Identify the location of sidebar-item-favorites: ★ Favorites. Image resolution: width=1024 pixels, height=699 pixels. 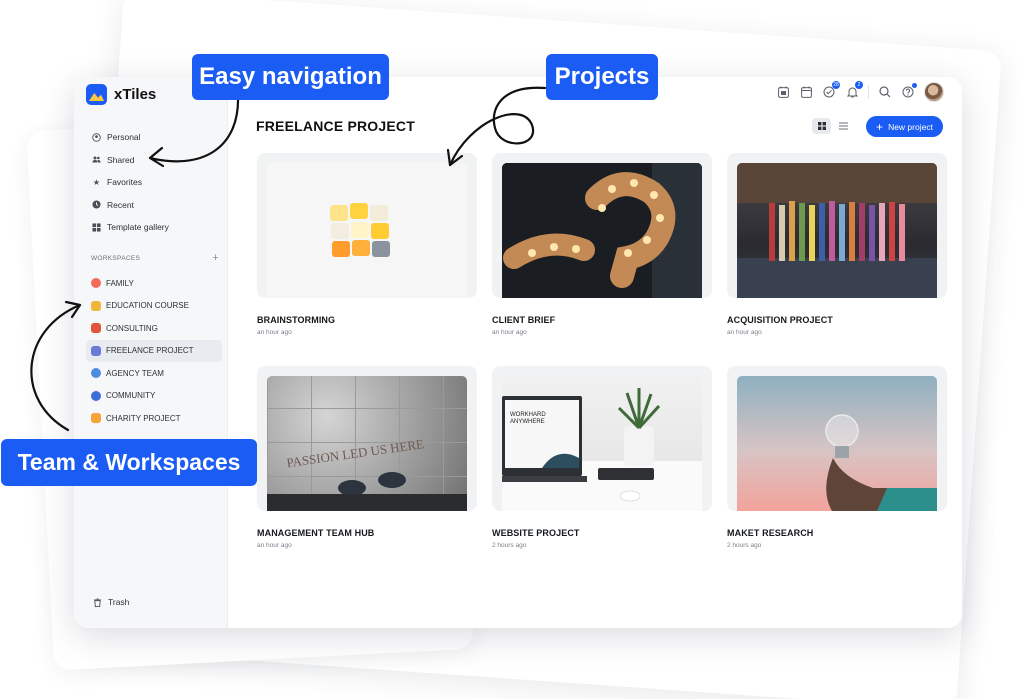
(130, 182).